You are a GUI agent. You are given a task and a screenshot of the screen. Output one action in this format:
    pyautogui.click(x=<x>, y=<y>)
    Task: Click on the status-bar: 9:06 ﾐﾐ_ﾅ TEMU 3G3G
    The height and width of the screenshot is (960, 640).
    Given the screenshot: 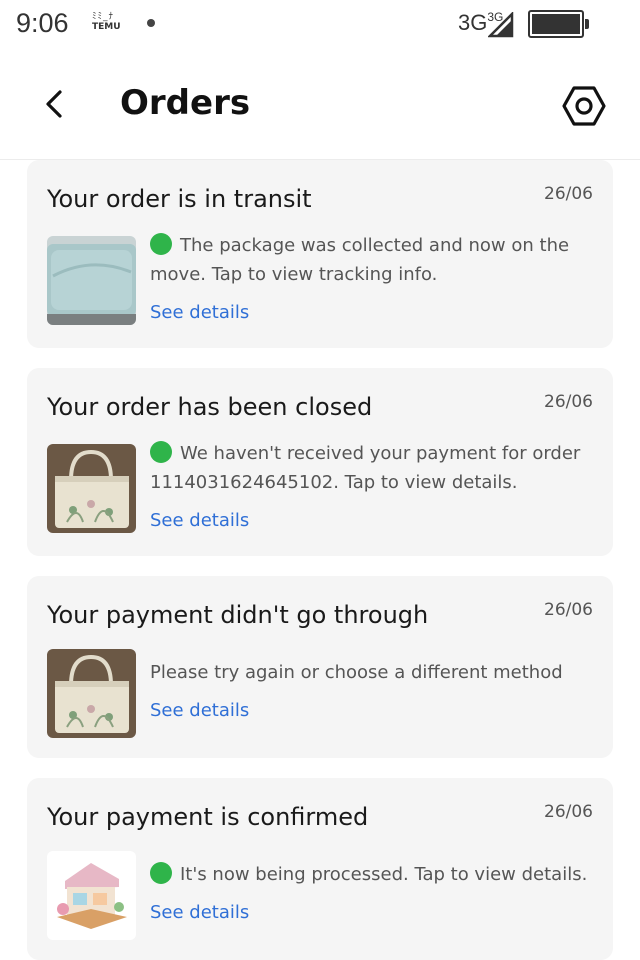 What is the action you would take?
    pyautogui.click(x=320, y=26)
    